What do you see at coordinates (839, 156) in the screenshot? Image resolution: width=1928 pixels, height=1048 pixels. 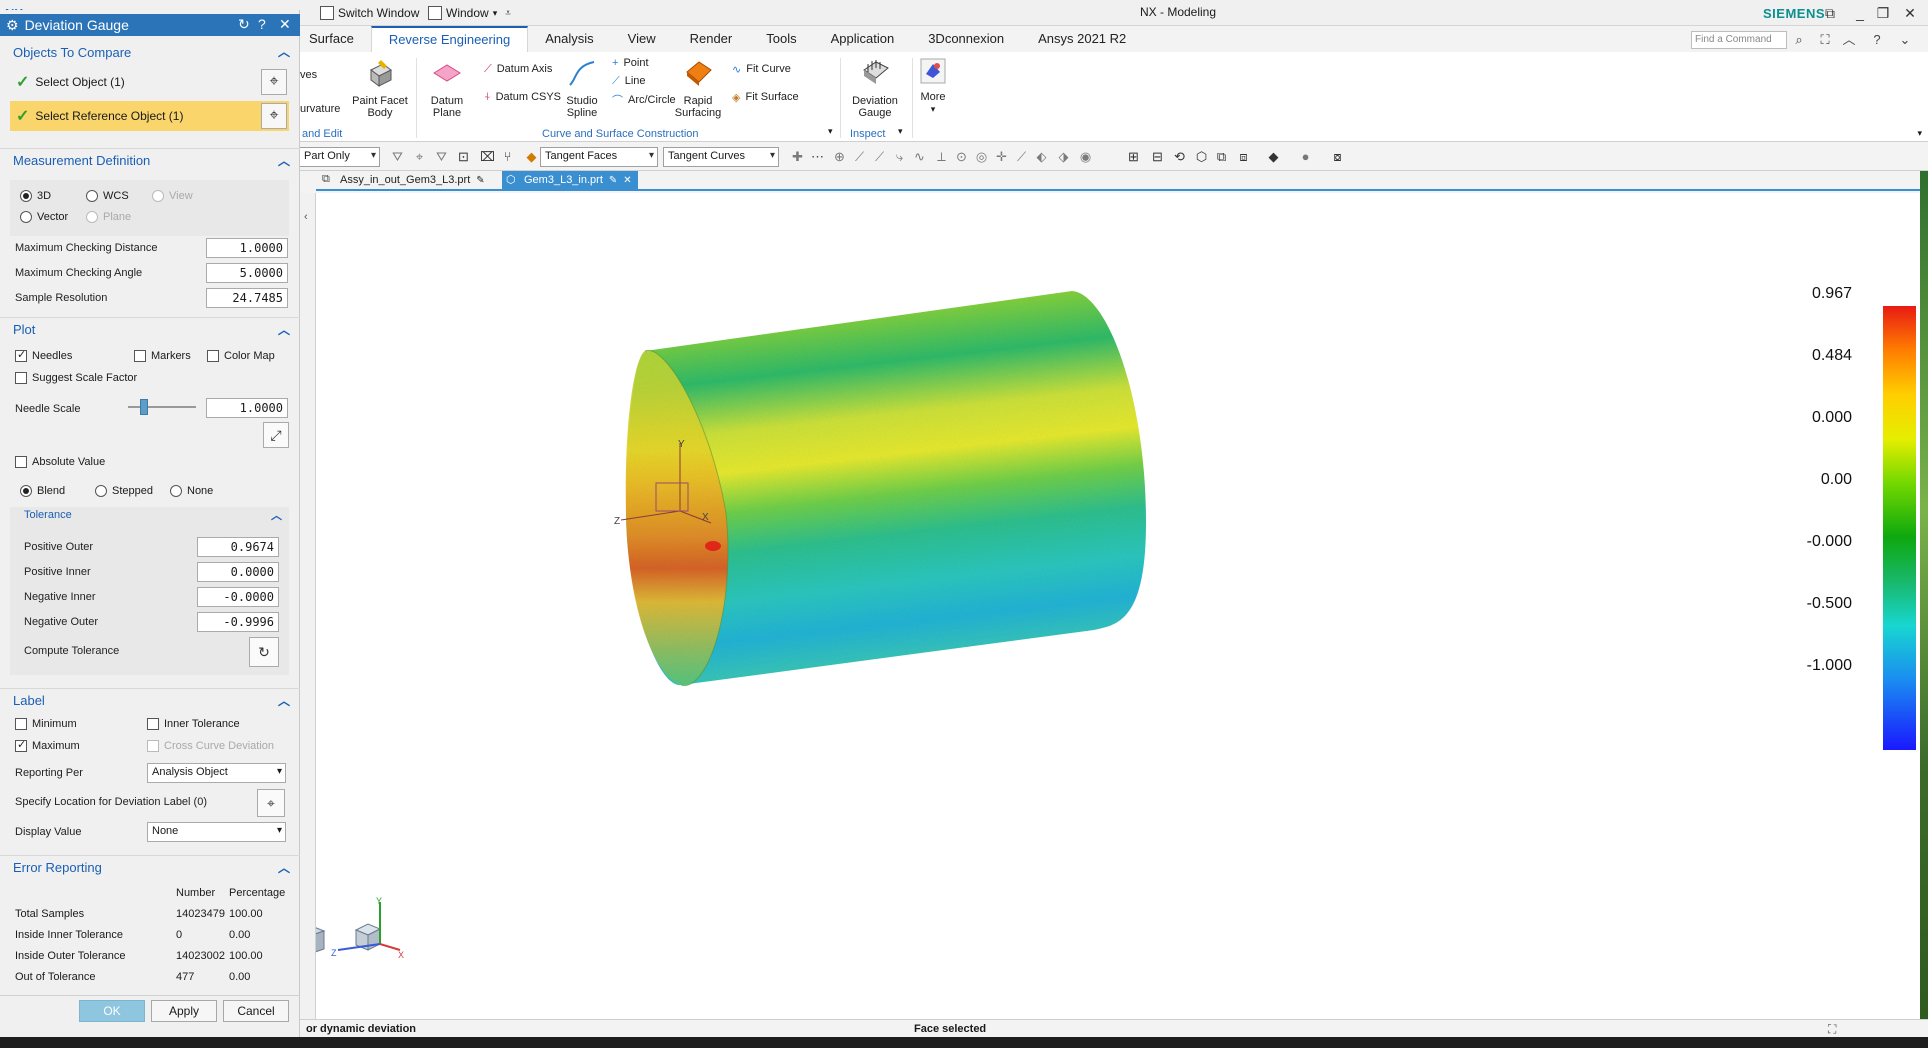 I see `snap-center-icon: ⊕` at bounding box center [839, 156].